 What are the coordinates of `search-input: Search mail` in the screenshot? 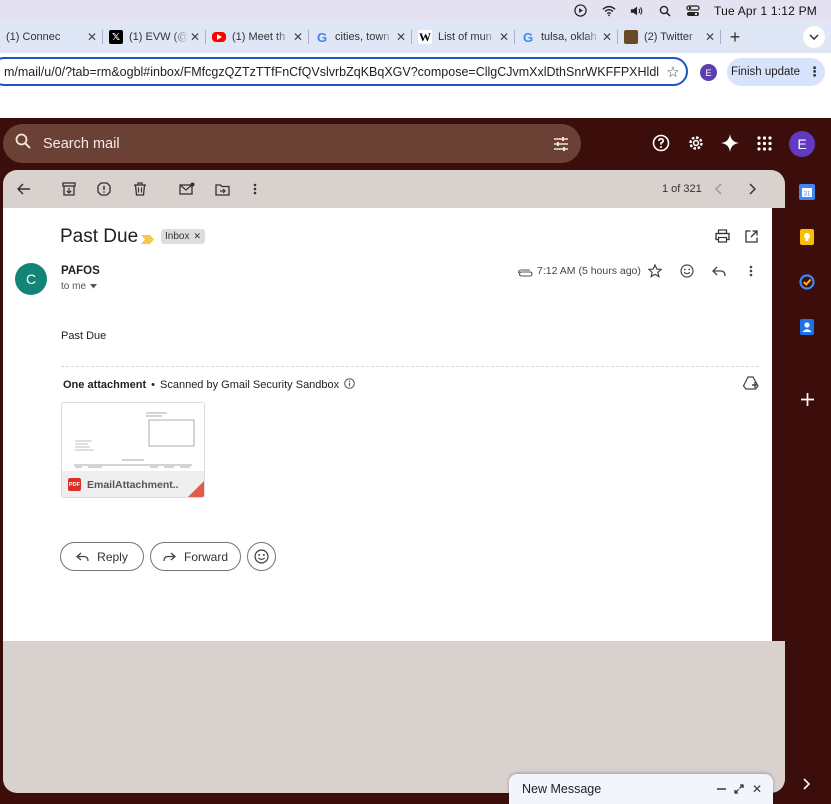 It's located at (292, 144).